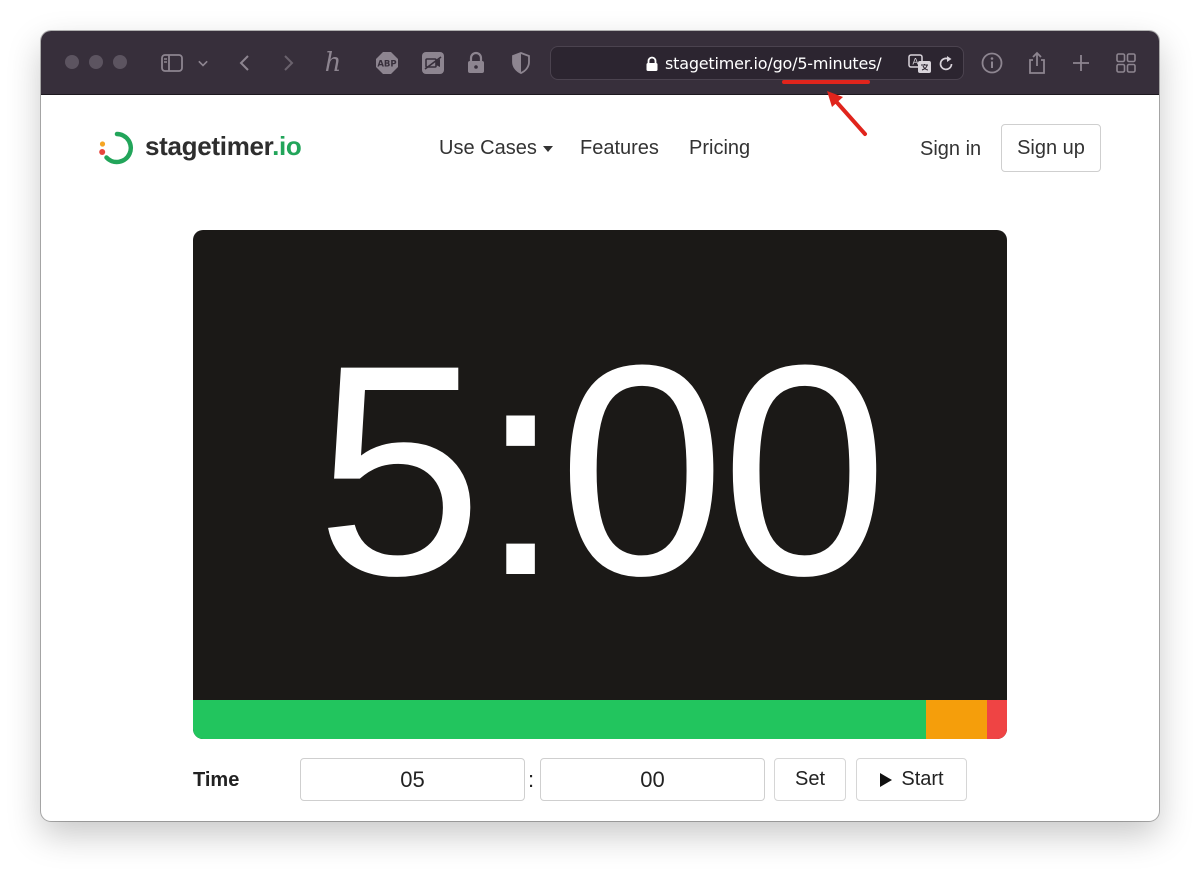 The height and width of the screenshot is (872, 1200). I want to click on sign-in-link: Sign in, so click(950, 149).